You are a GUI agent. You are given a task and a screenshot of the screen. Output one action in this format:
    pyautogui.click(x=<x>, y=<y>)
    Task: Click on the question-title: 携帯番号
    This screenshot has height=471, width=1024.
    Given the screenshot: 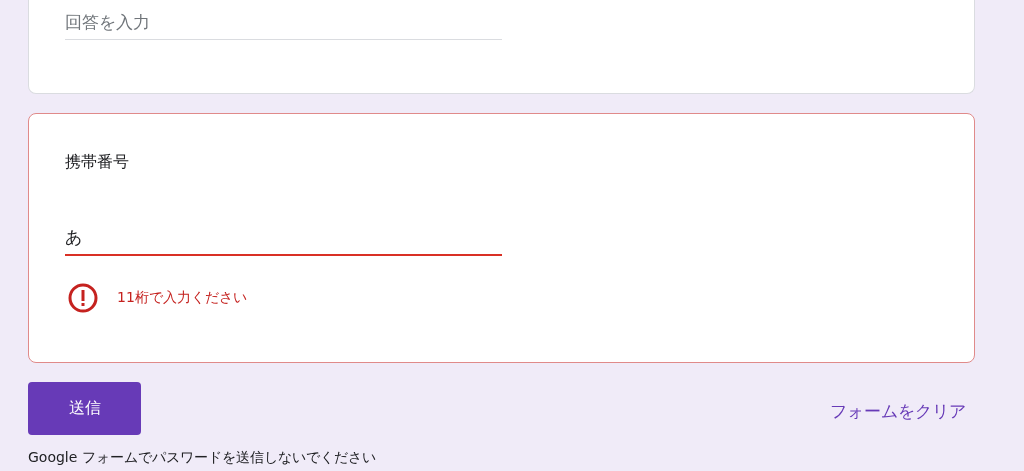 What is the action you would take?
    pyautogui.click(x=97, y=162)
    